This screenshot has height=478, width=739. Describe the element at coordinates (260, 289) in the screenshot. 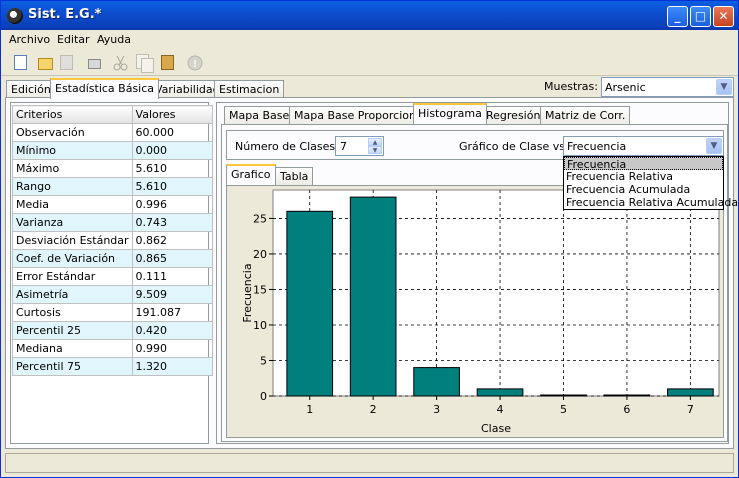

I see `y-tick-label: 15` at that location.